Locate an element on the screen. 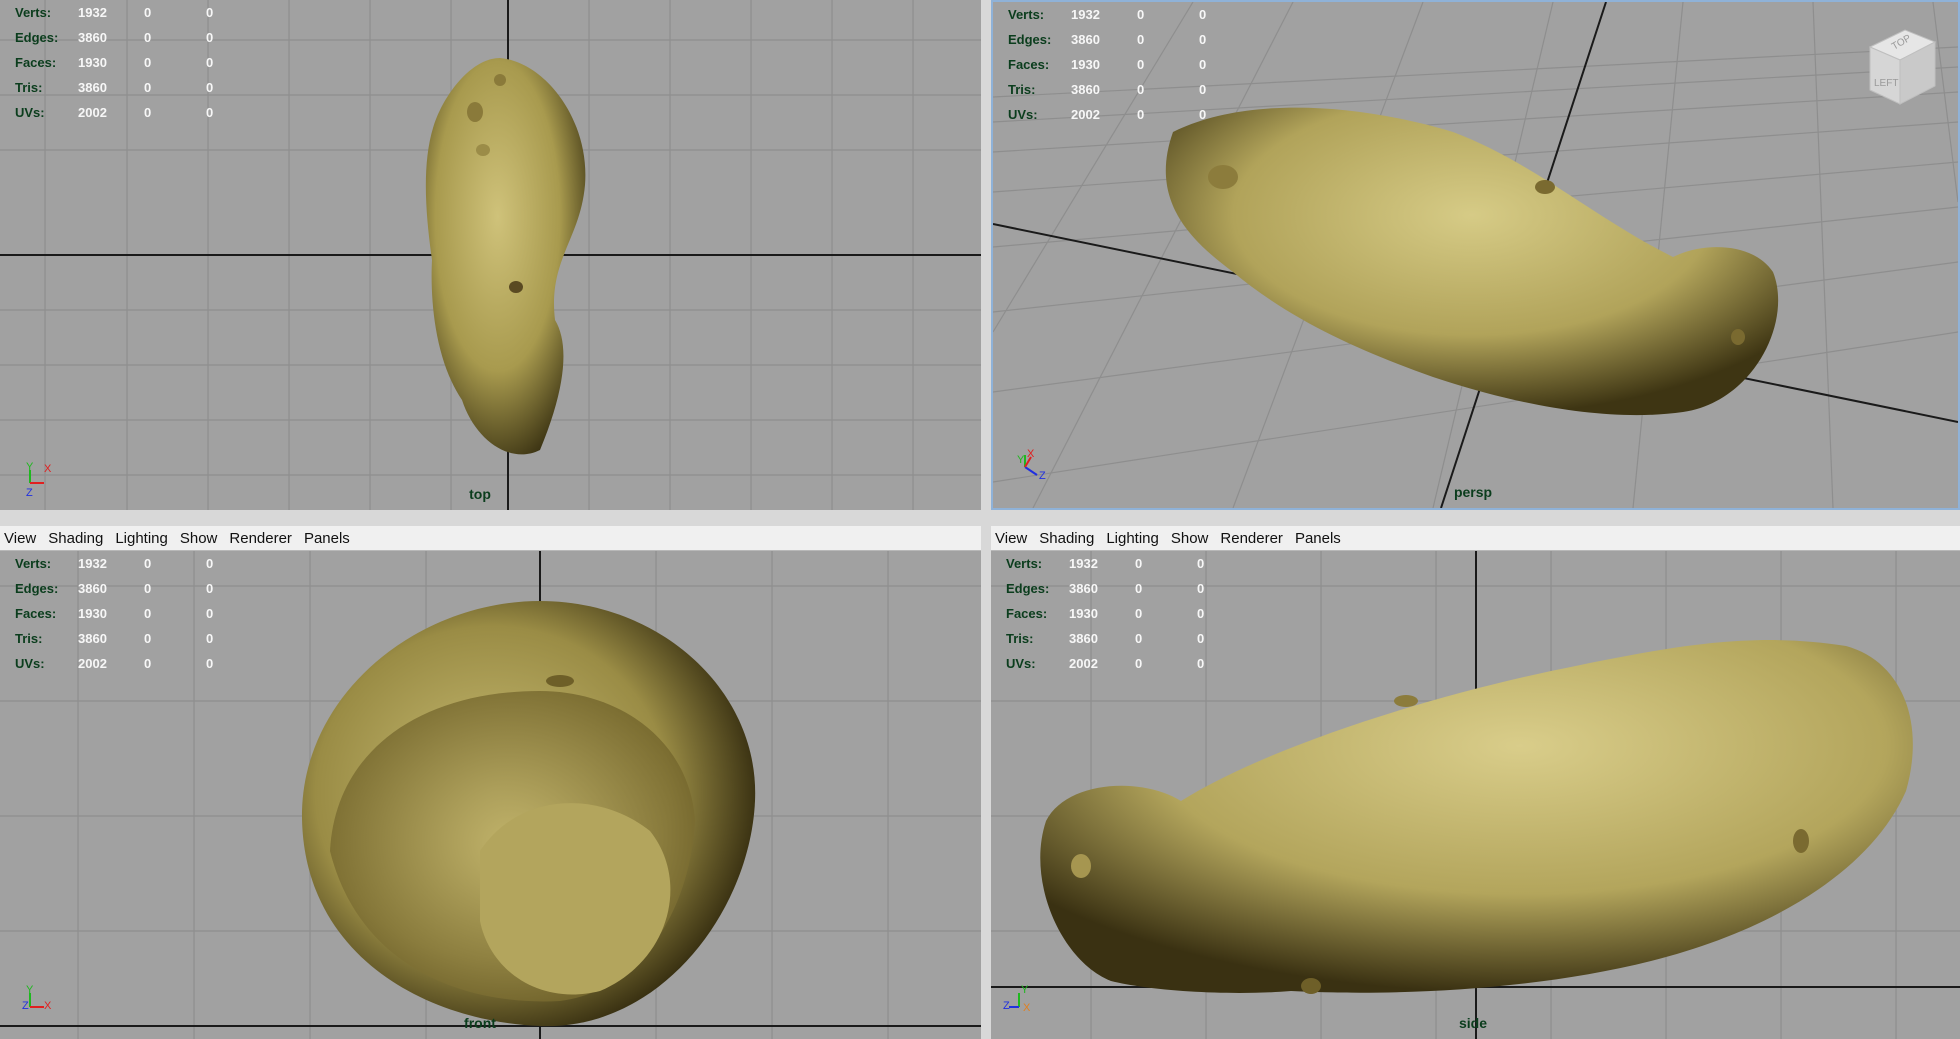 This screenshot has width=1960, height=1039. axis-label-x: X is located at coordinates (1031, 454).